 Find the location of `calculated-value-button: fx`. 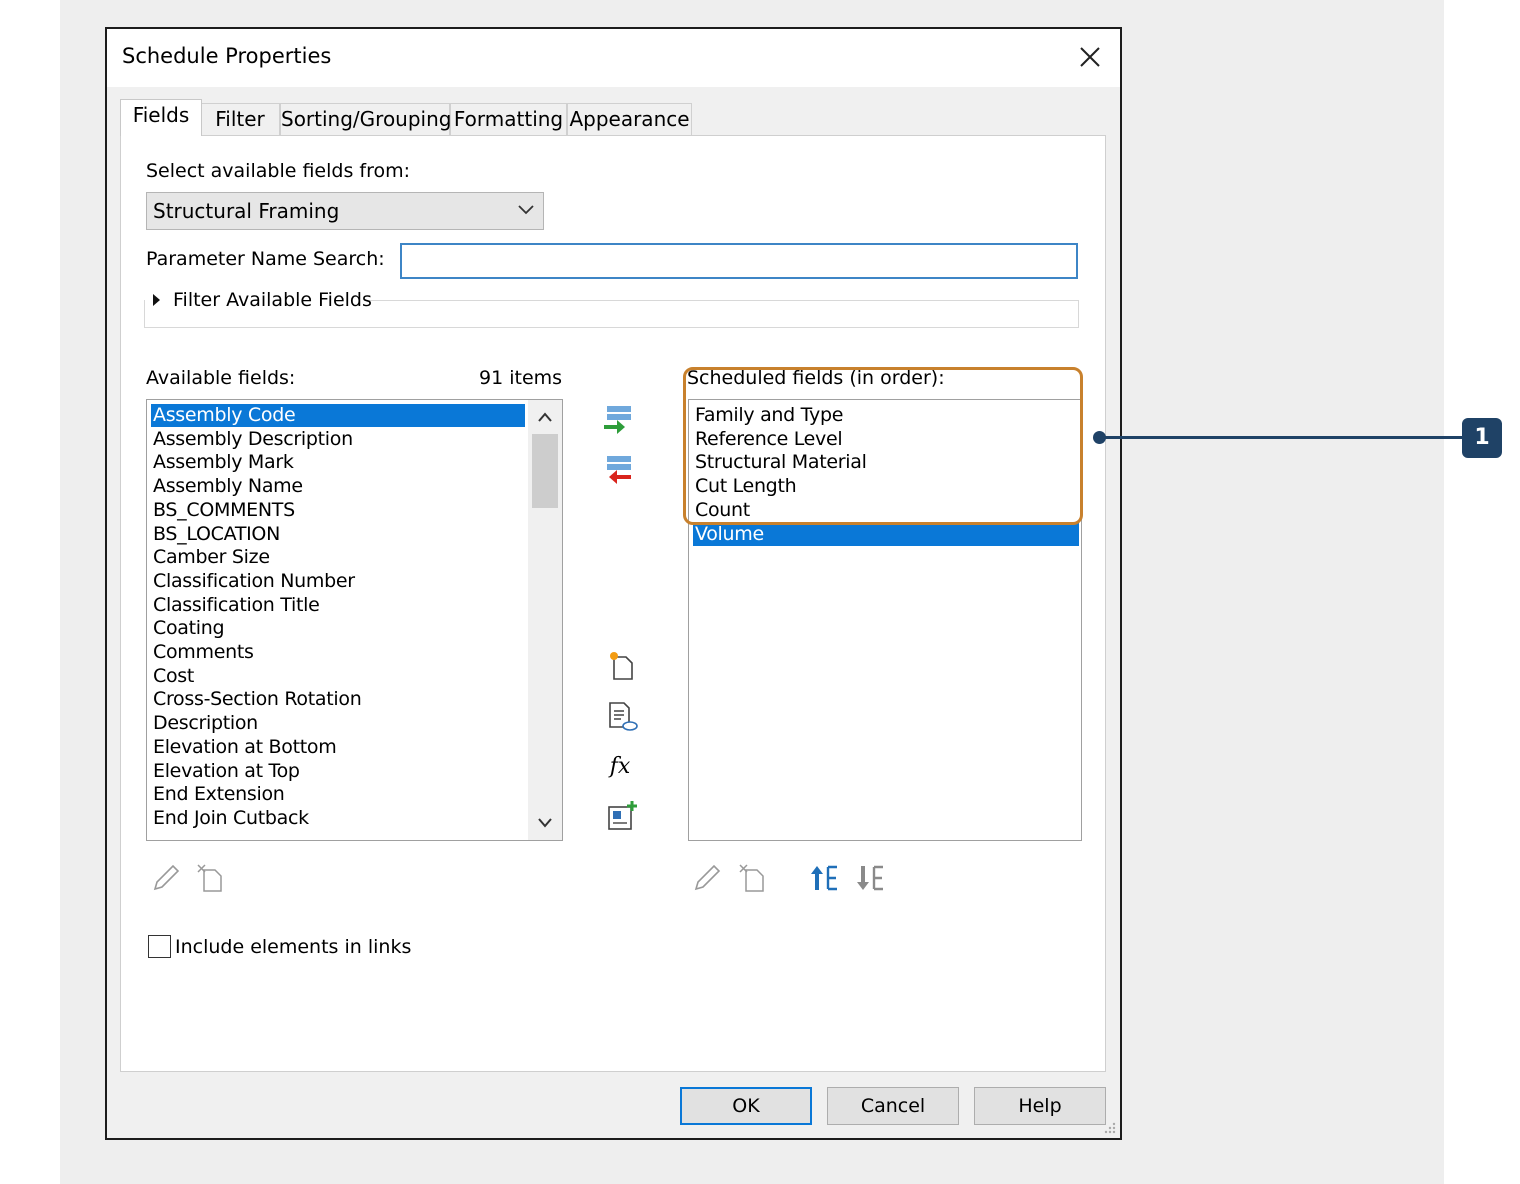

calculated-value-button: fx is located at coordinates (620, 766).